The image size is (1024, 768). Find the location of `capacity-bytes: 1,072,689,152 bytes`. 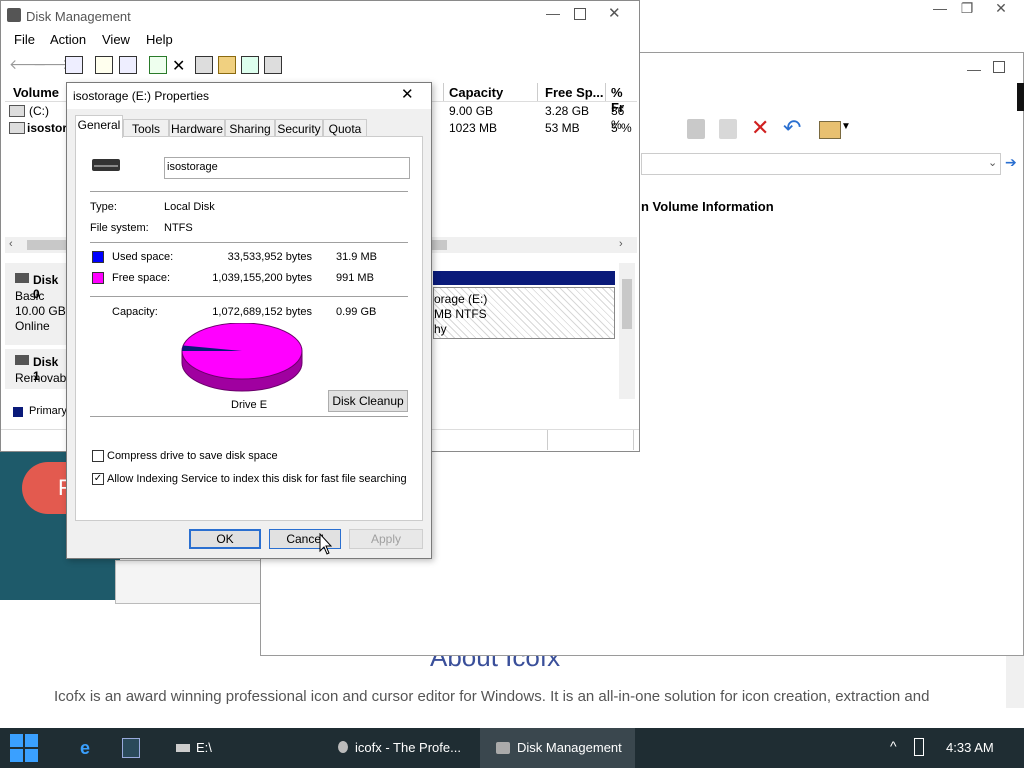

capacity-bytes: 1,072,689,152 bytes is located at coordinates (262, 312).